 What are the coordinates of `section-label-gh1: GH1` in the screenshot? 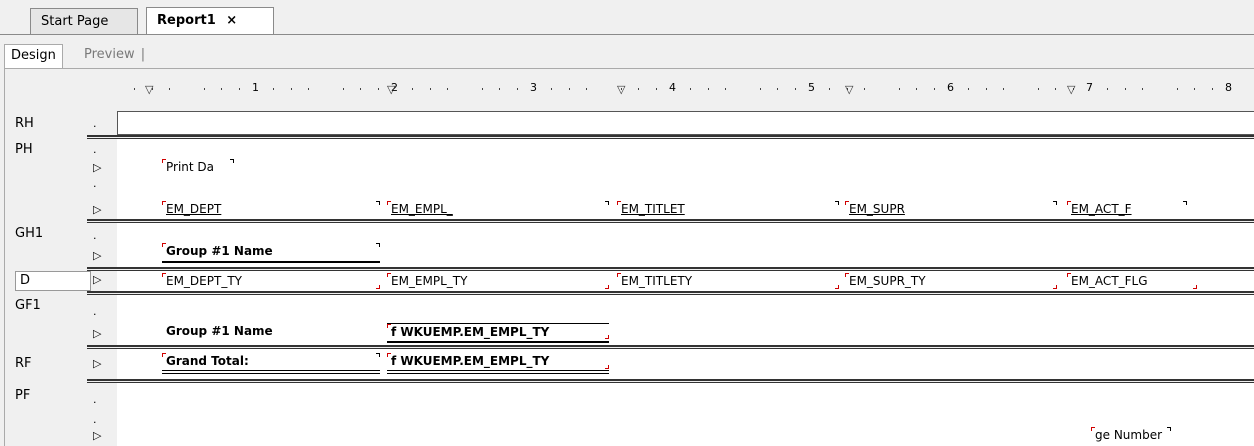 It's located at (46, 234).